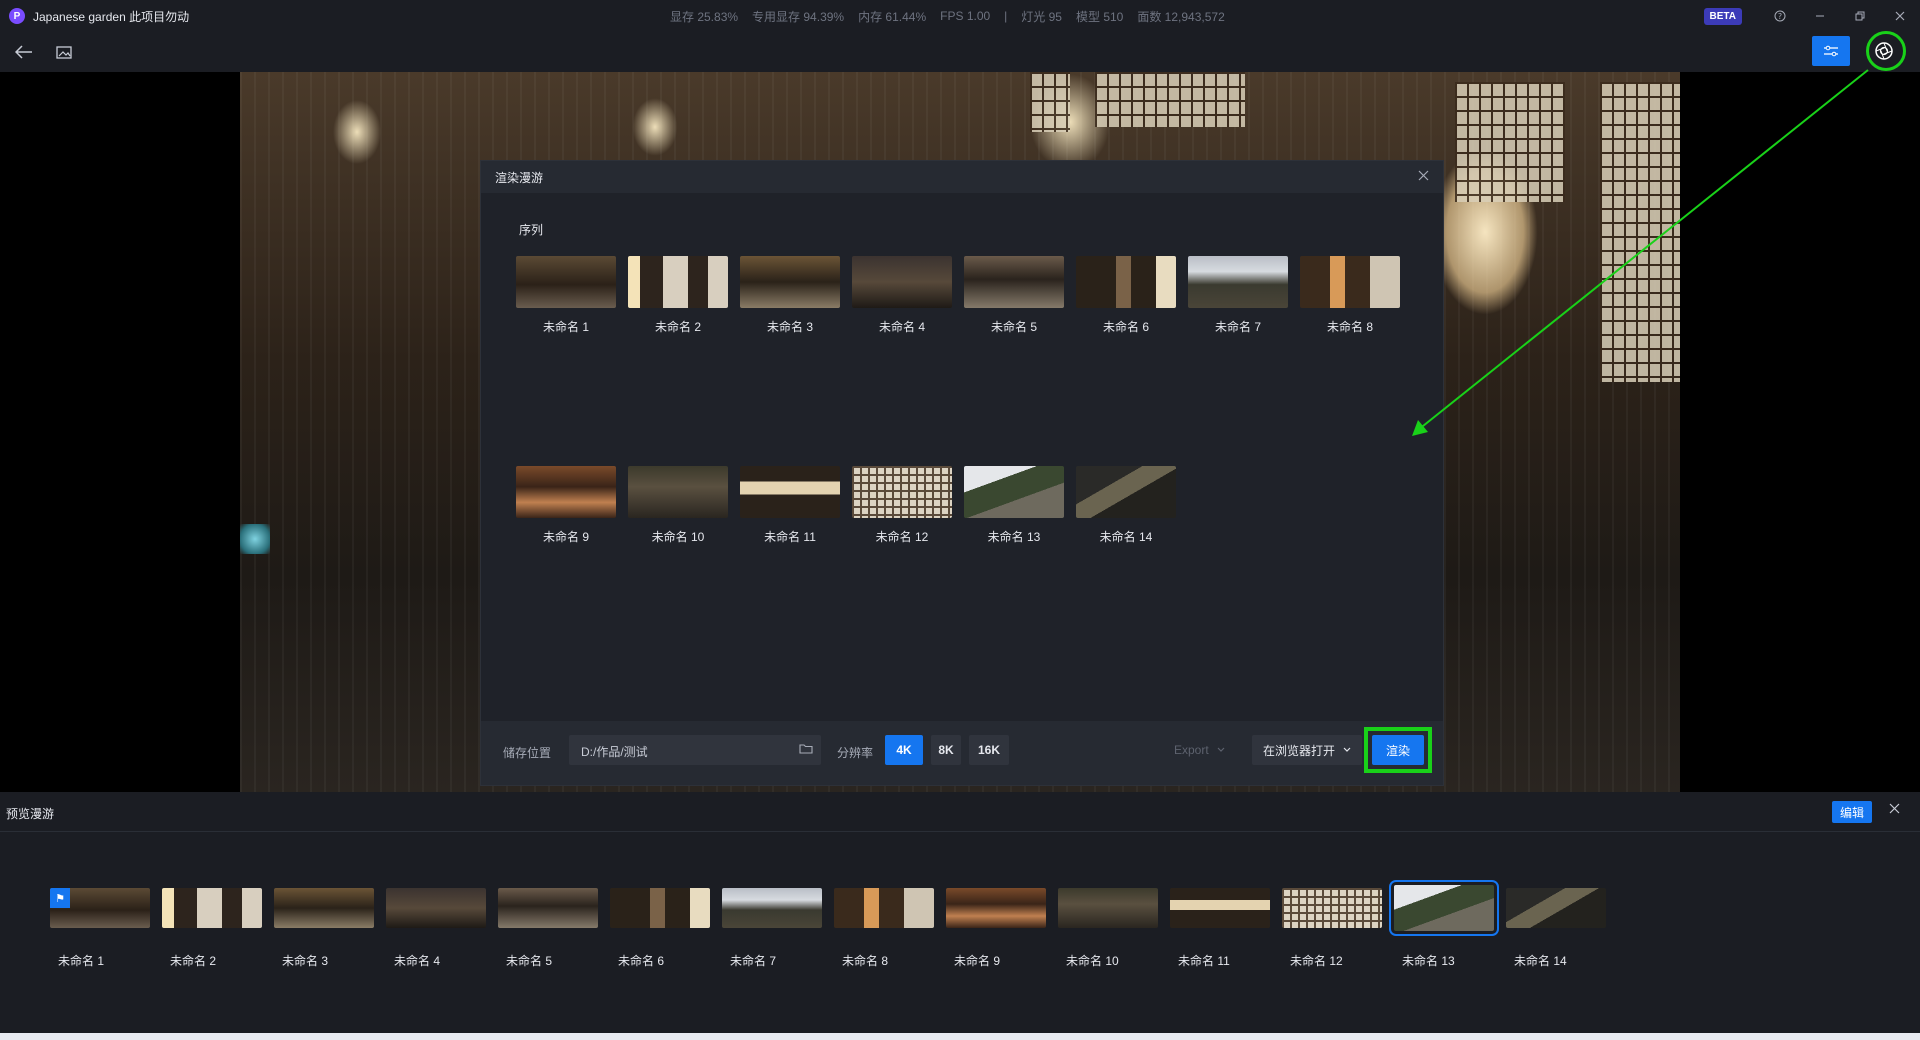 The image size is (1920, 1040). Describe the element at coordinates (1349, 327) in the screenshot. I see `sequence-item-label: 未命名 8` at that location.